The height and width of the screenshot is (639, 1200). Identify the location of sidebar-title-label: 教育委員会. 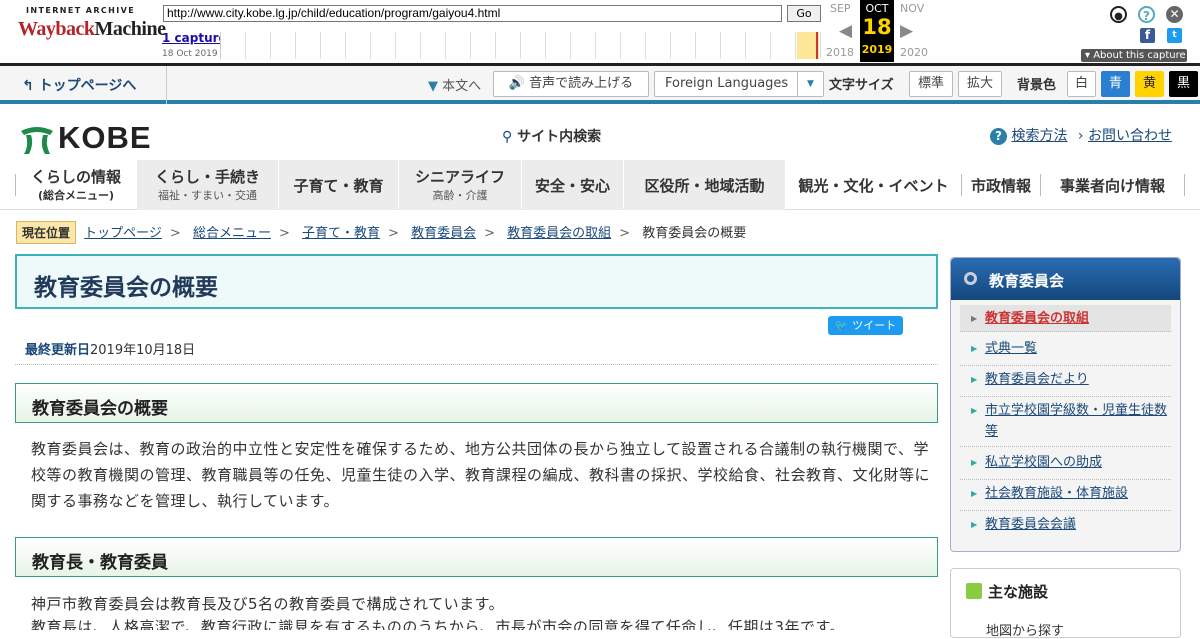
(1027, 281).